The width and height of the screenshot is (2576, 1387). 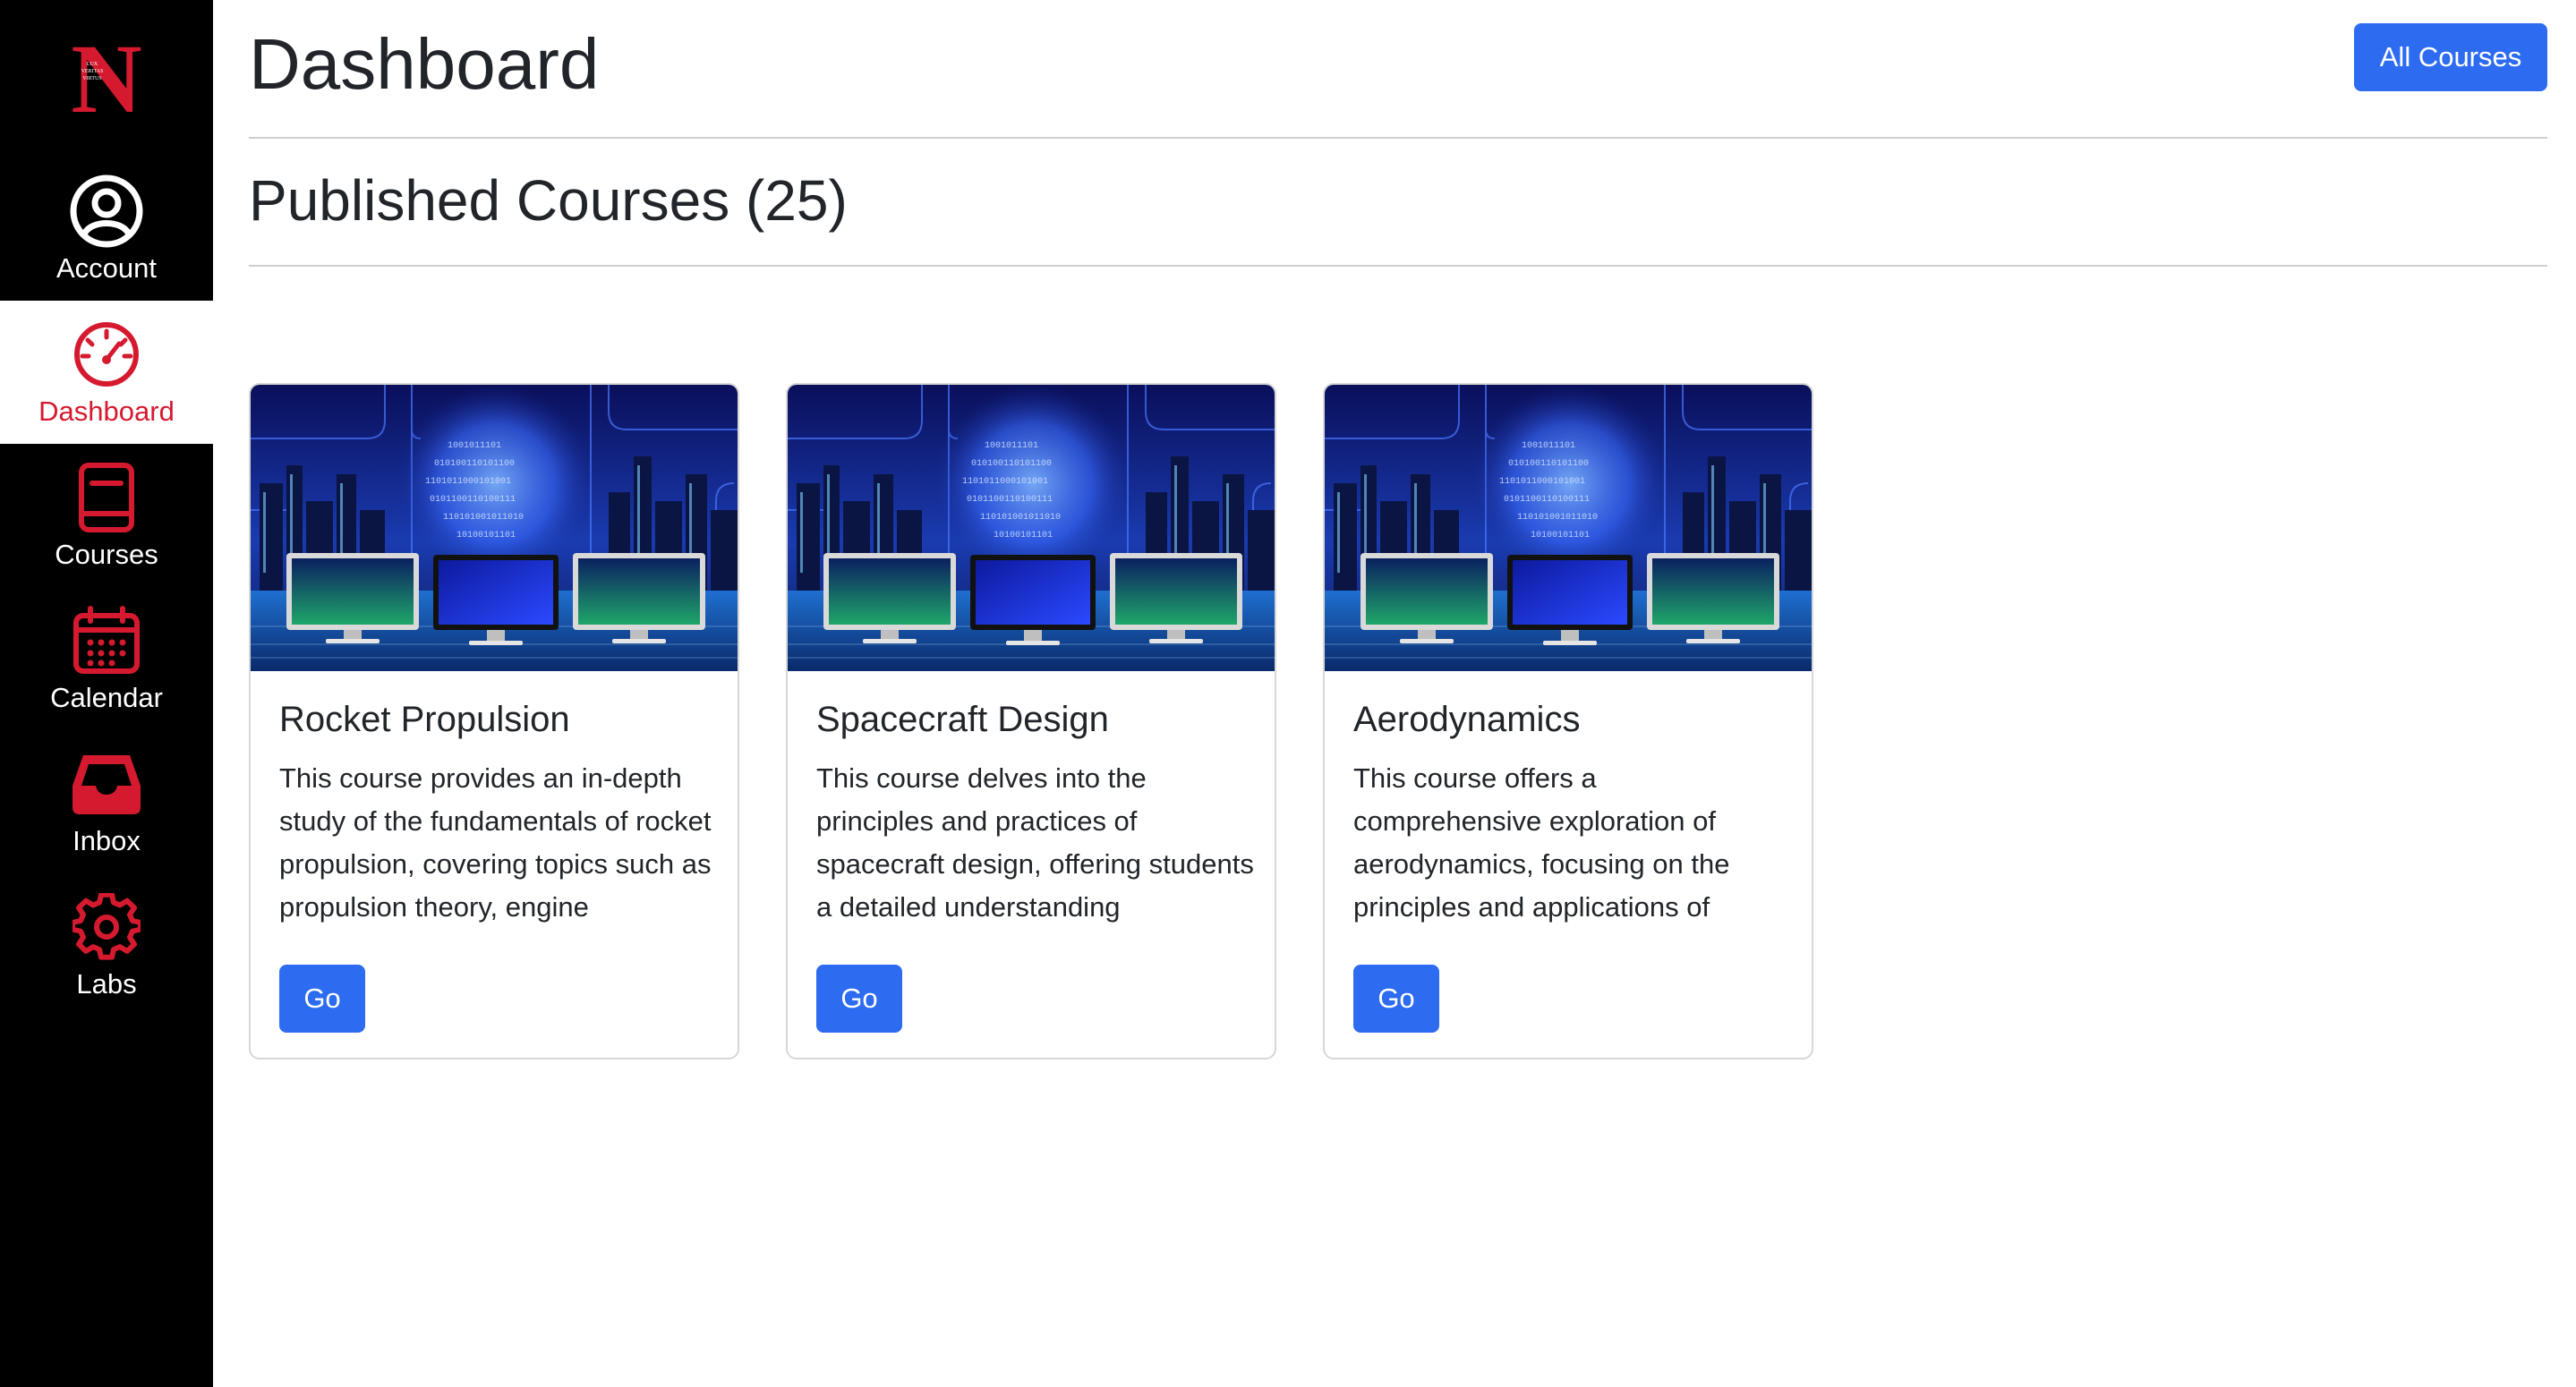 What do you see at coordinates (92, 64) in the screenshot?
I see `svg-text: LUX` at bounding box center [92, 64].